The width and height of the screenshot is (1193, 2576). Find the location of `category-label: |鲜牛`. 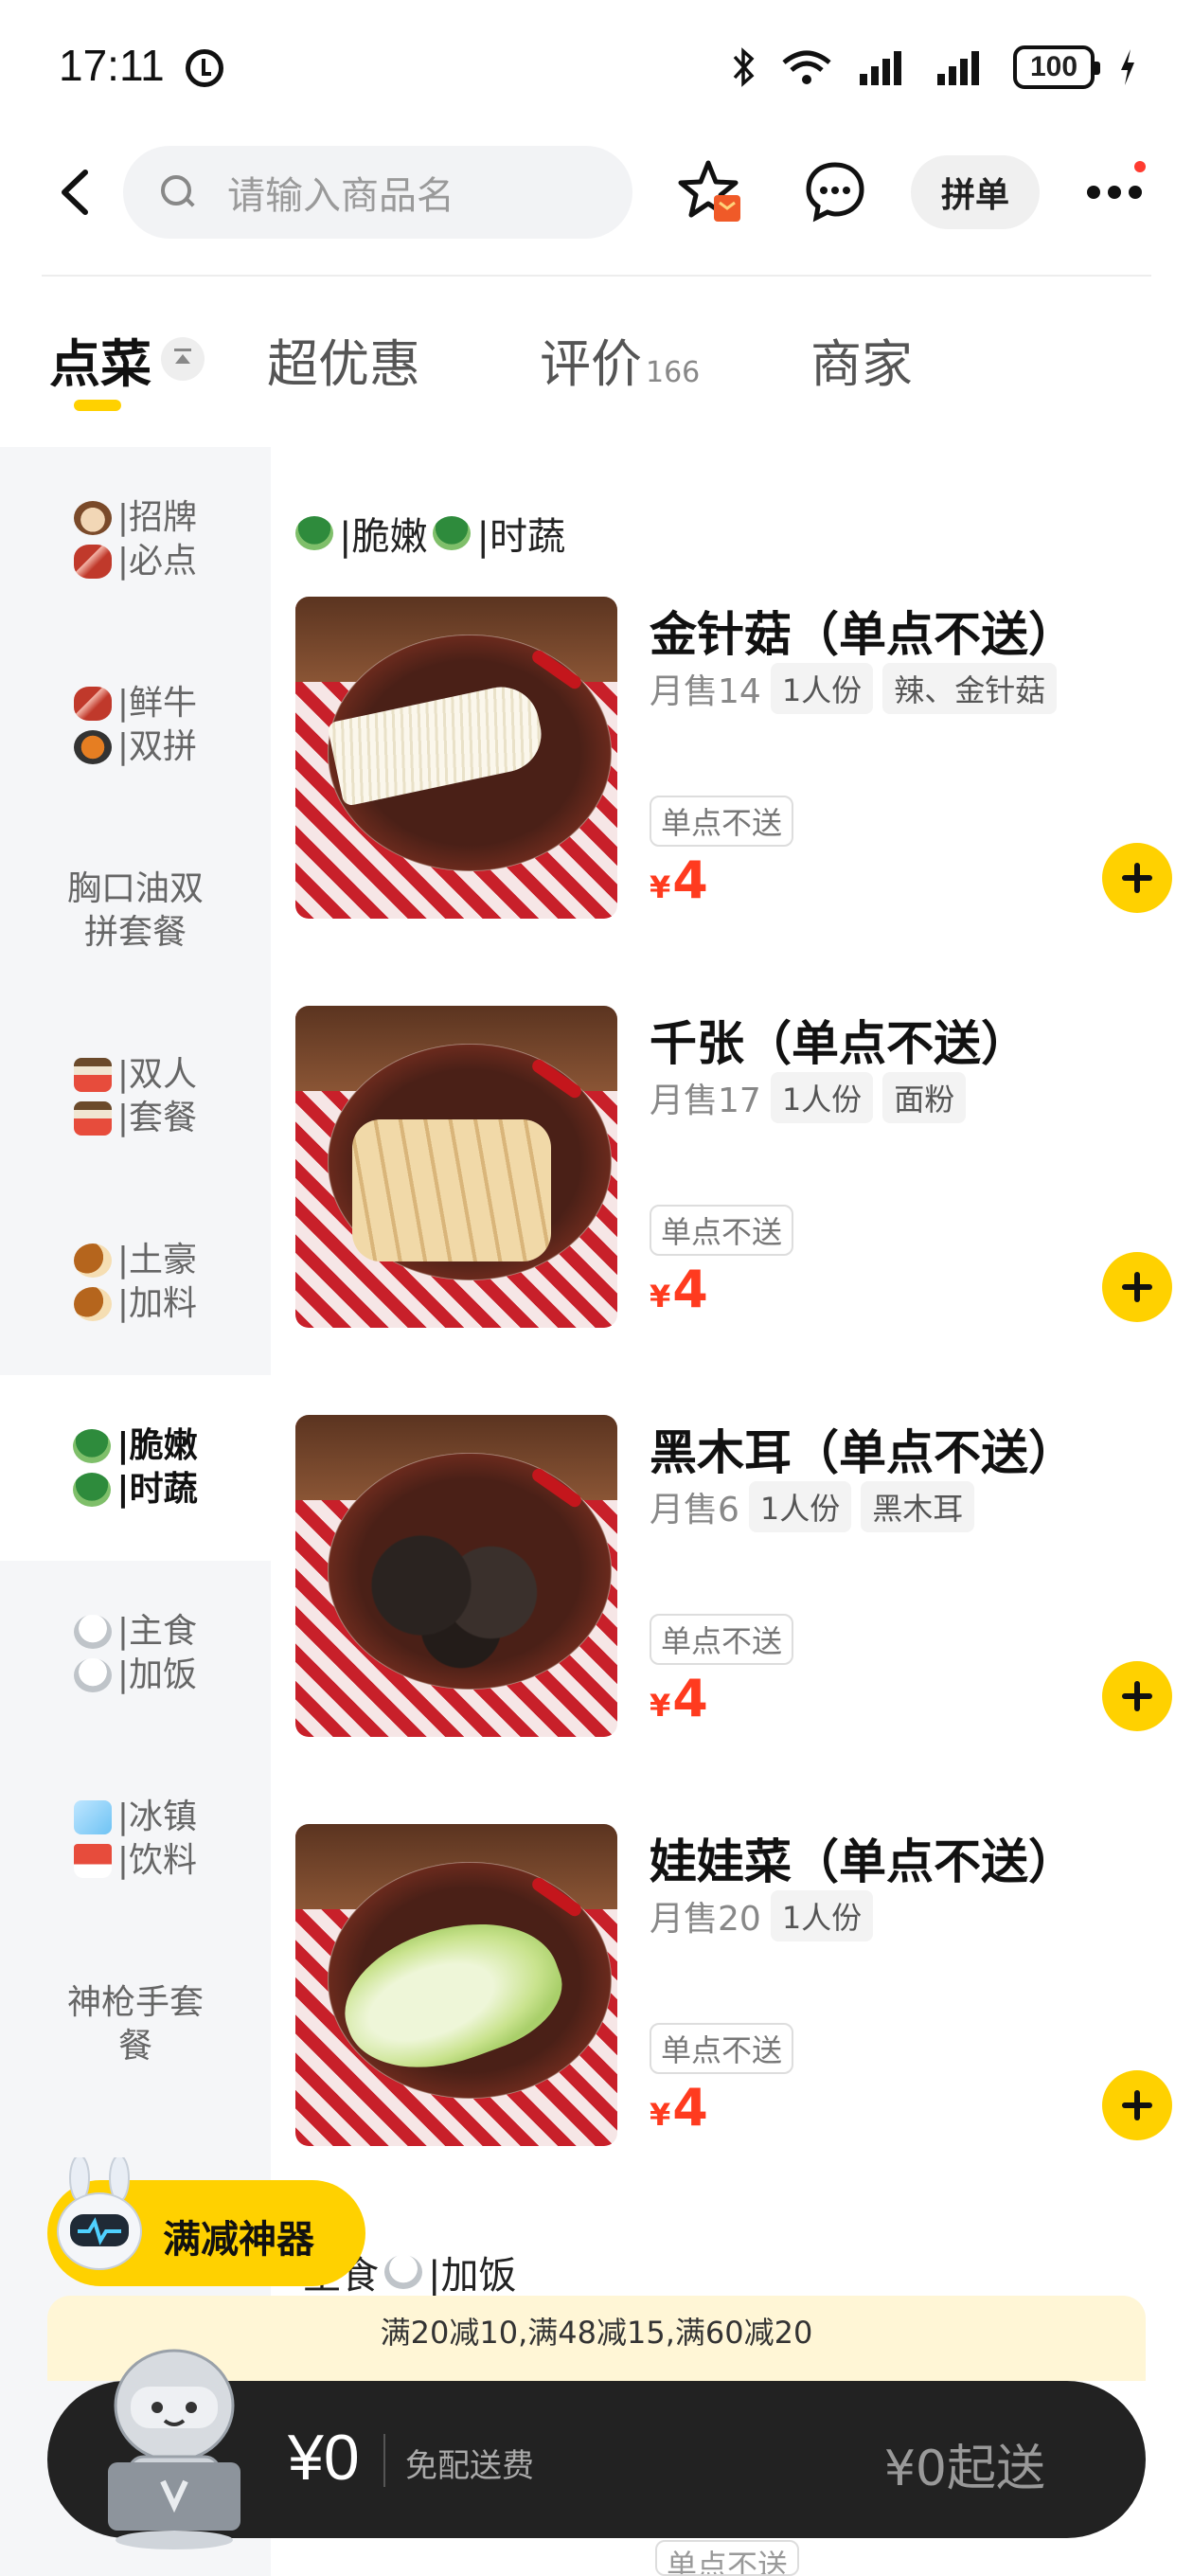

category-label: |鲜牛 is located at coordinates (157, 703).